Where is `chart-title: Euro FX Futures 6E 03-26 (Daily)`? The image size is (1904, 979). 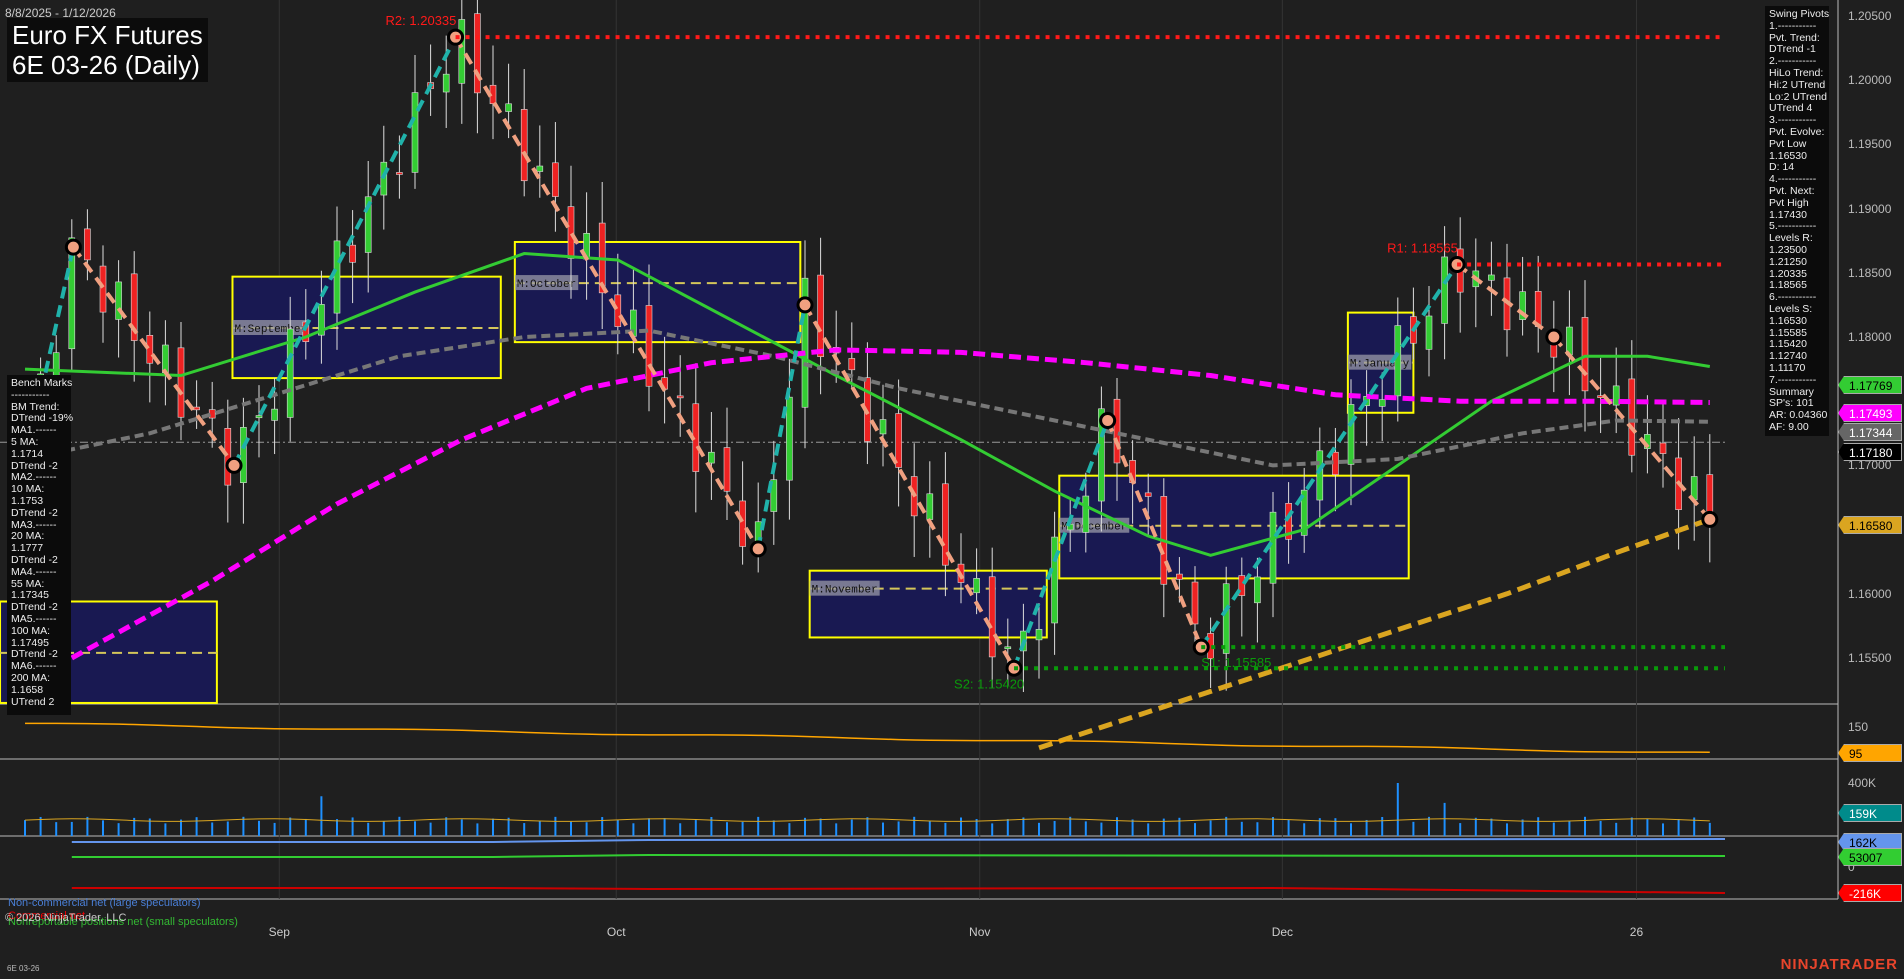 chart-title: Euro FX Futures 6E 03-26 (Daily) is located at coordinates (107, 50).